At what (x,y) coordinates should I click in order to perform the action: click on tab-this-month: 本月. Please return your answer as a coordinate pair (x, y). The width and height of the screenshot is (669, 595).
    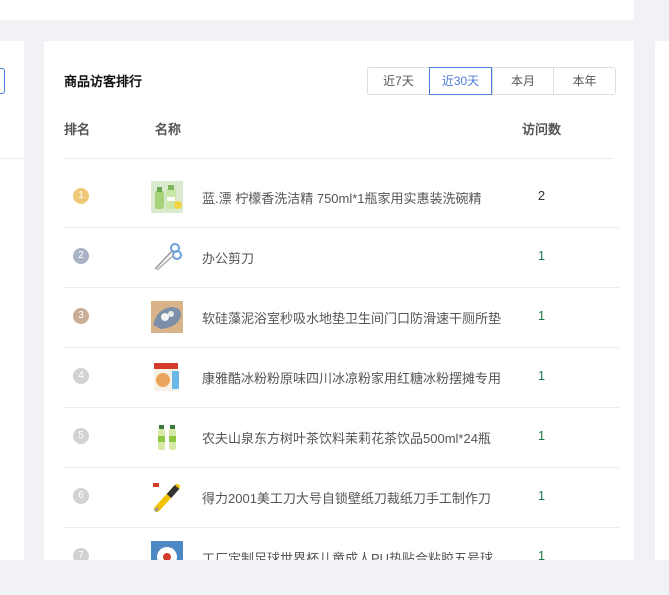
    Looking at the image, I should click on (522, 81).